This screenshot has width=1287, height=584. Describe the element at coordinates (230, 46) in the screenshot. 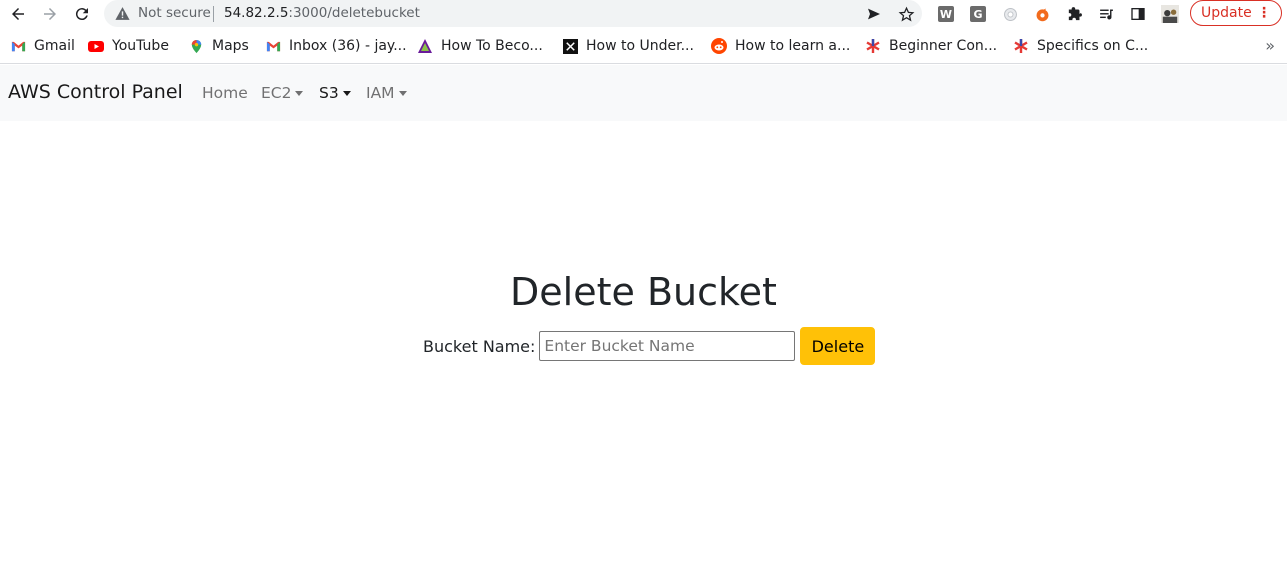

I see `bookmark-label: Maps` at that location.